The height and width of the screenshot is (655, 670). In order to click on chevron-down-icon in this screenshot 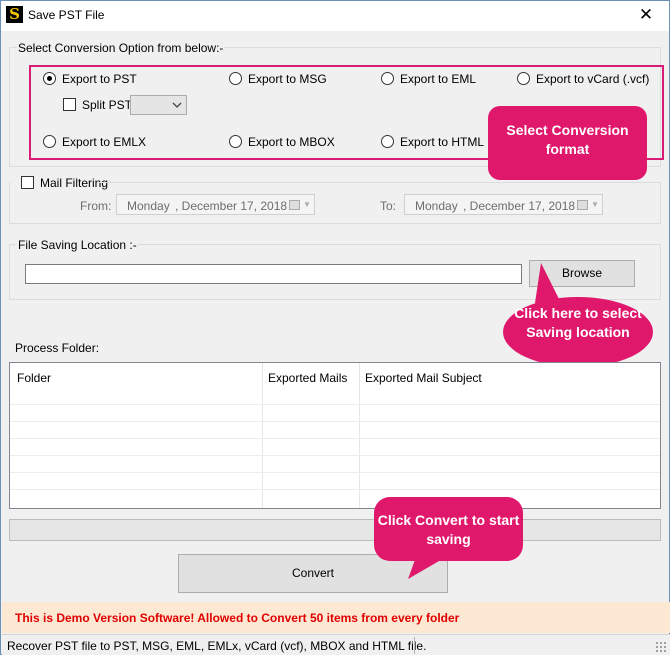, I will do `click(177, 106)`.